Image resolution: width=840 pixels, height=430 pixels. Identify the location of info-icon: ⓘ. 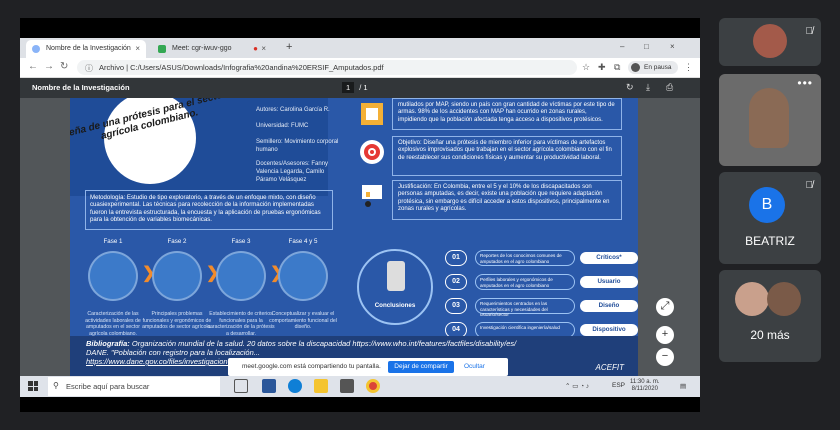
(89, 68).